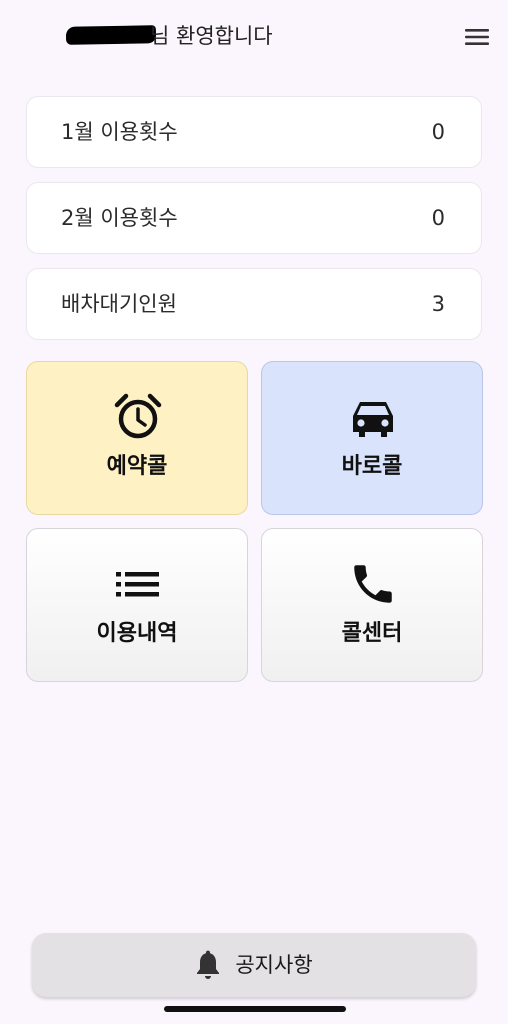 The image size is (508, 1024). Describe the element at coordinates (372, 466) in the screenshot. I see `tile-label: 바로콜` at that location.